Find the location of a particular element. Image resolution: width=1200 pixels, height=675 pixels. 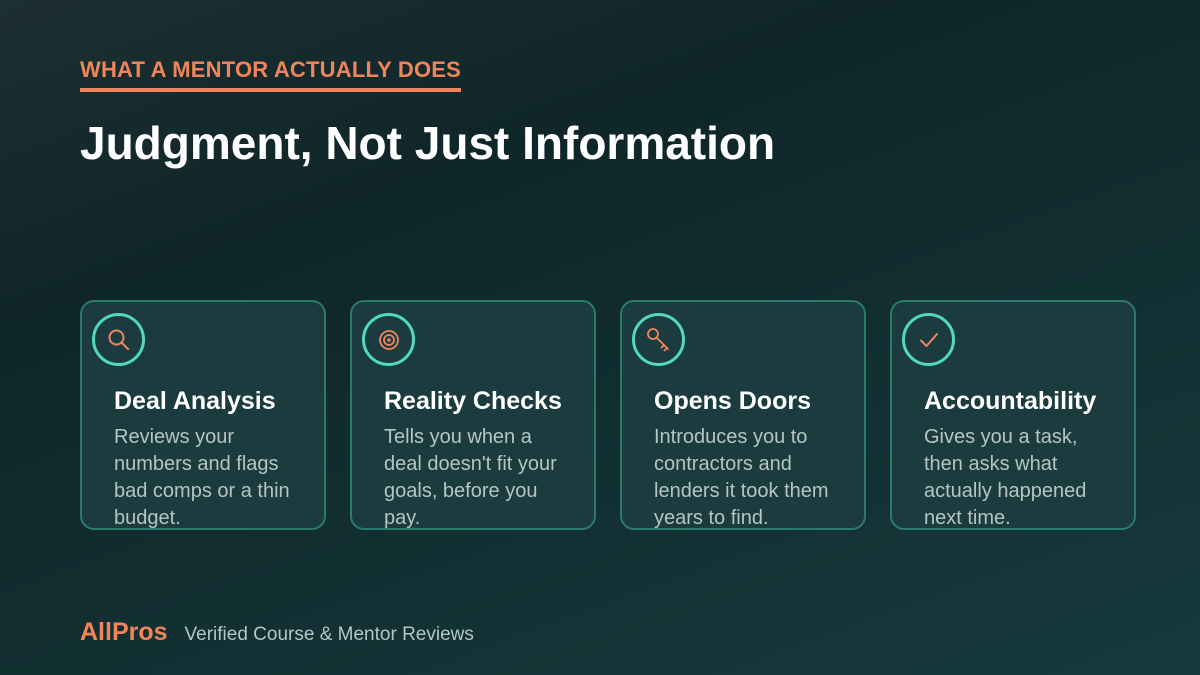

brand-logo-text: AllPros is located at coordinates (124, 632).